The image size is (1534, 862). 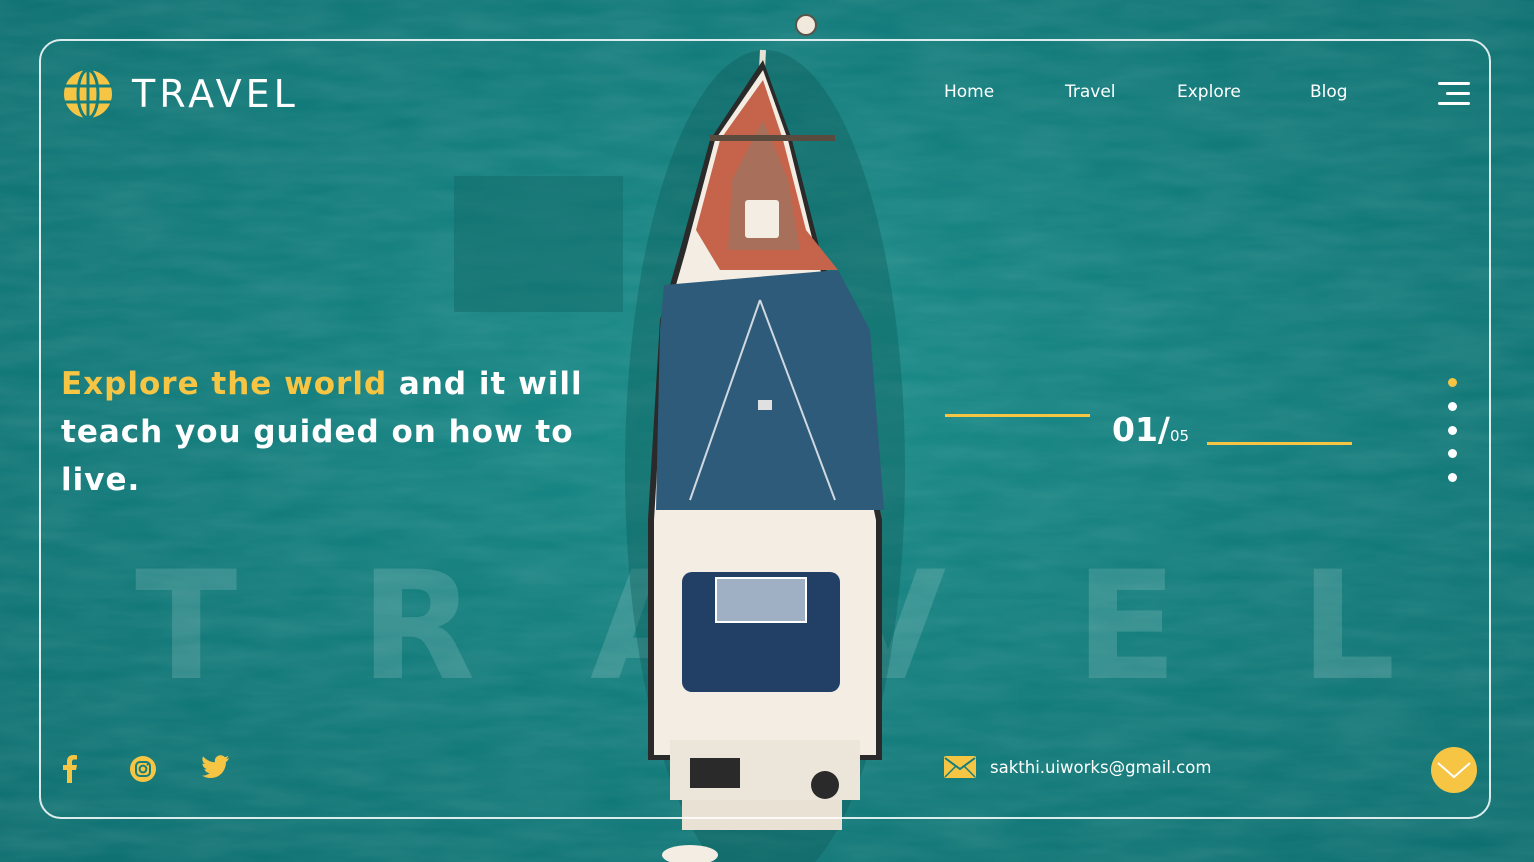 I want to click on nav-link-home: Home, so click(x=969, y=92).